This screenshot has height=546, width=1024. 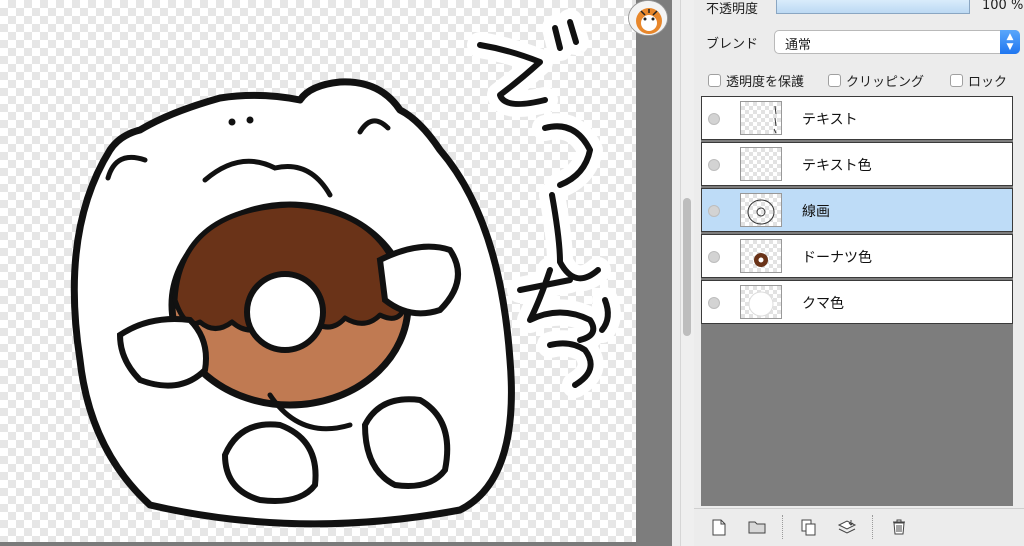 What do you see at coordinates (687, 267) in the screenshot?
I see `scrollbar-thumb` at bounding box center [687, 267].